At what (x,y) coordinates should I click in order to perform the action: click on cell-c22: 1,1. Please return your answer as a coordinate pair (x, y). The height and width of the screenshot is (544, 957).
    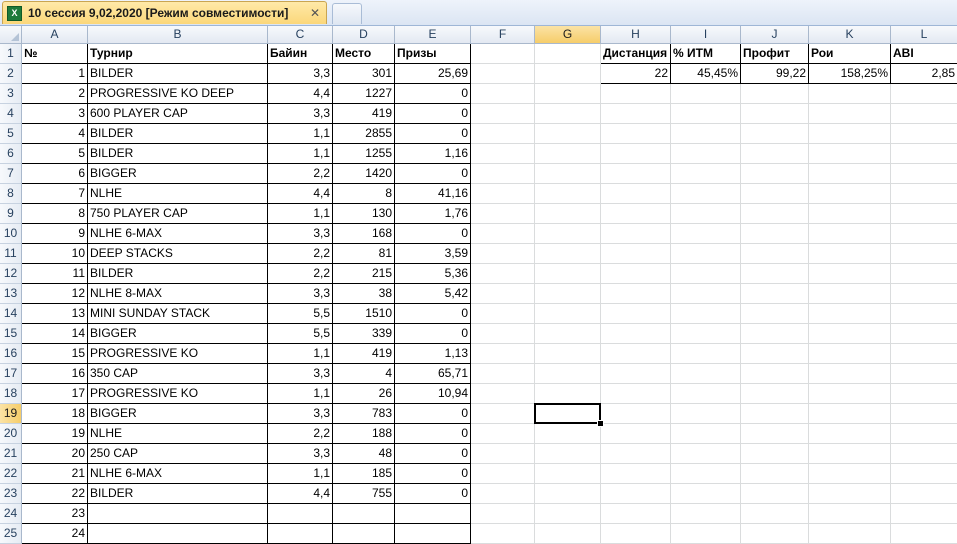
    Looking at the image, I should click on (300, 474).